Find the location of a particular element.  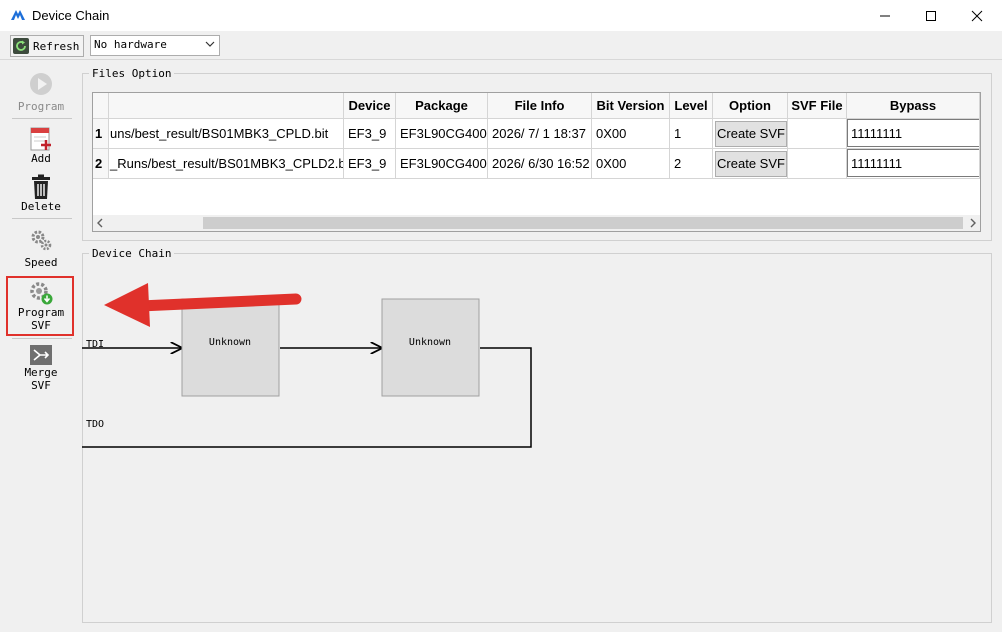

table-corner is located at coordinates (101, 106).